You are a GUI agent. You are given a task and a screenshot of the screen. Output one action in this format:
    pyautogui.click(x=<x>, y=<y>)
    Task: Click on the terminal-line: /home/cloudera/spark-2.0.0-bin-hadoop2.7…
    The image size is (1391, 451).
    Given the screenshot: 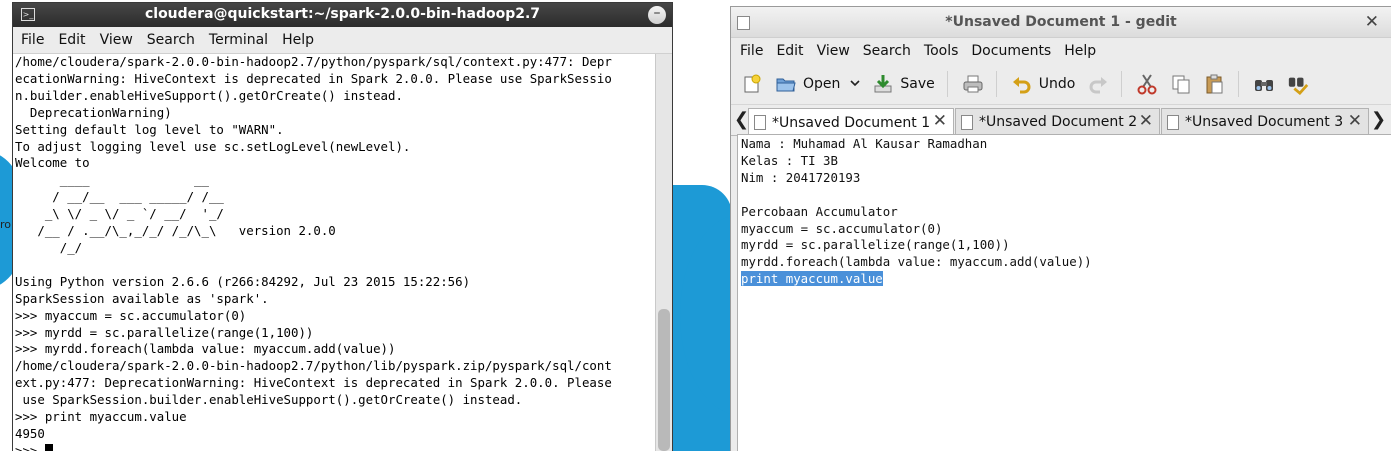 What is the action you would take?
    pyautogui.click(x=313, y=366)
    